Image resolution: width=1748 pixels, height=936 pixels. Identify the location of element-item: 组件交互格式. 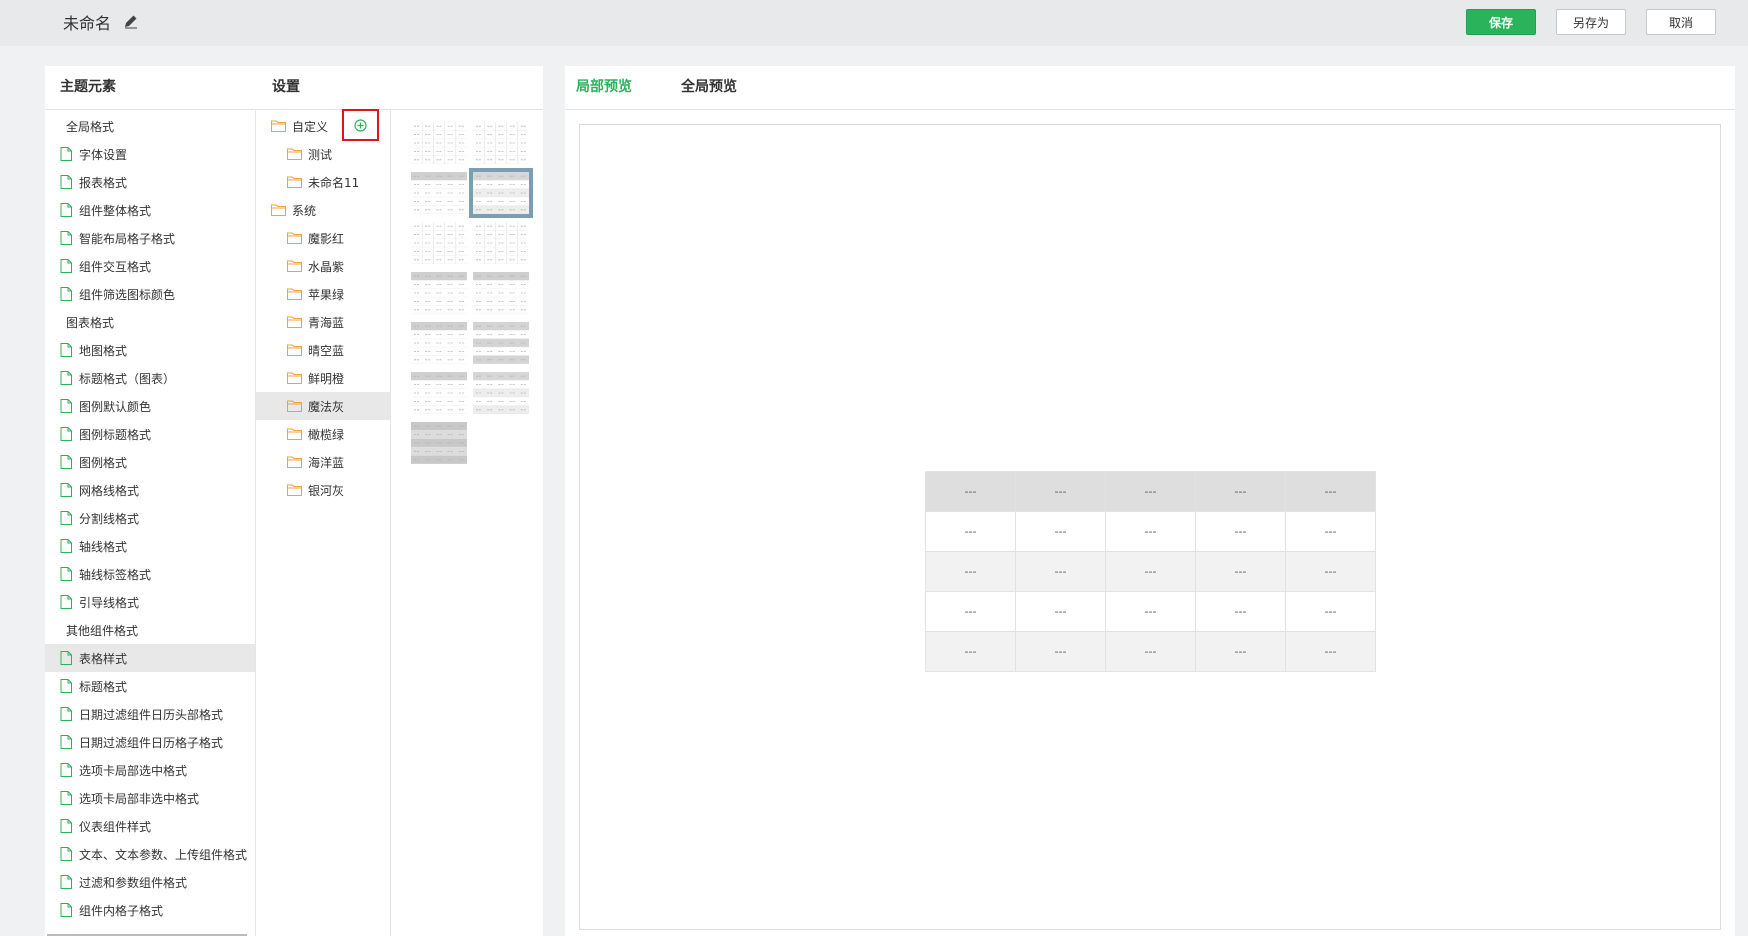
(150, 266).